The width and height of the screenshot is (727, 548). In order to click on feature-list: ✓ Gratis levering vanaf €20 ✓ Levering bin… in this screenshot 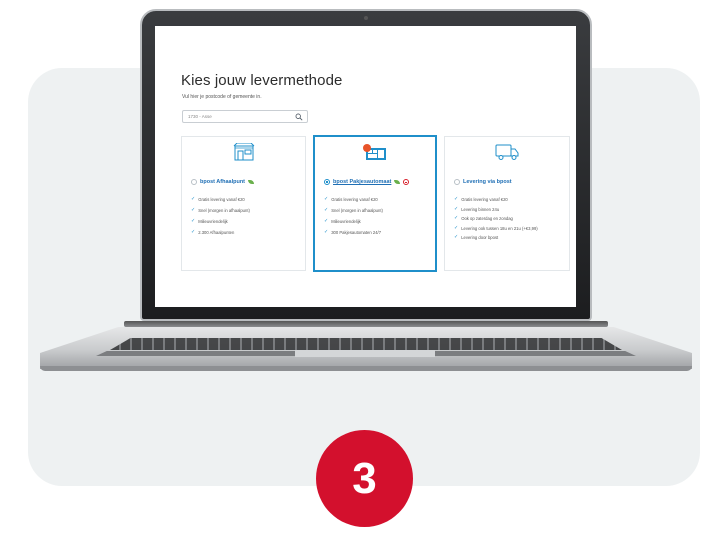, I will do `click(508, 221)`.